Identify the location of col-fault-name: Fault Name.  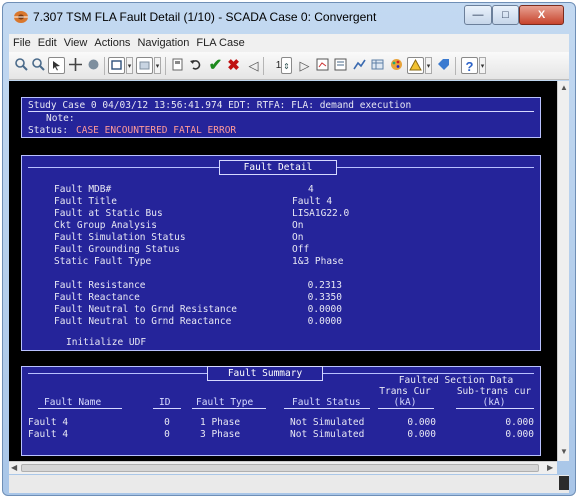
(72, 402).